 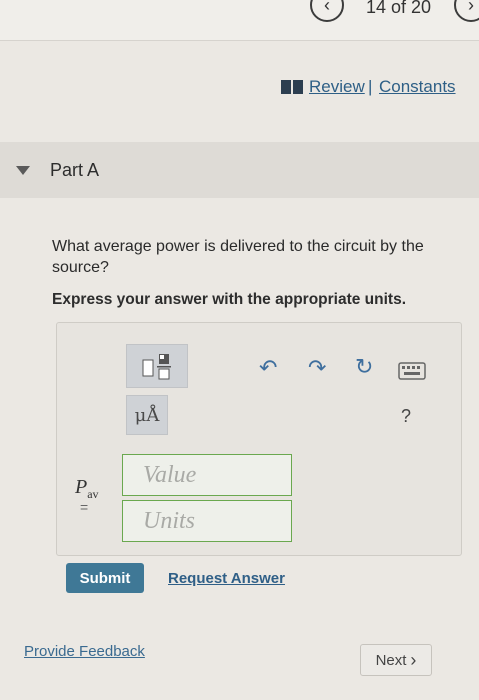 What do you see at coordinates (317, 368) in the screenshot?
I see `redo-icon: ↷` at bounding box center [317, 368].